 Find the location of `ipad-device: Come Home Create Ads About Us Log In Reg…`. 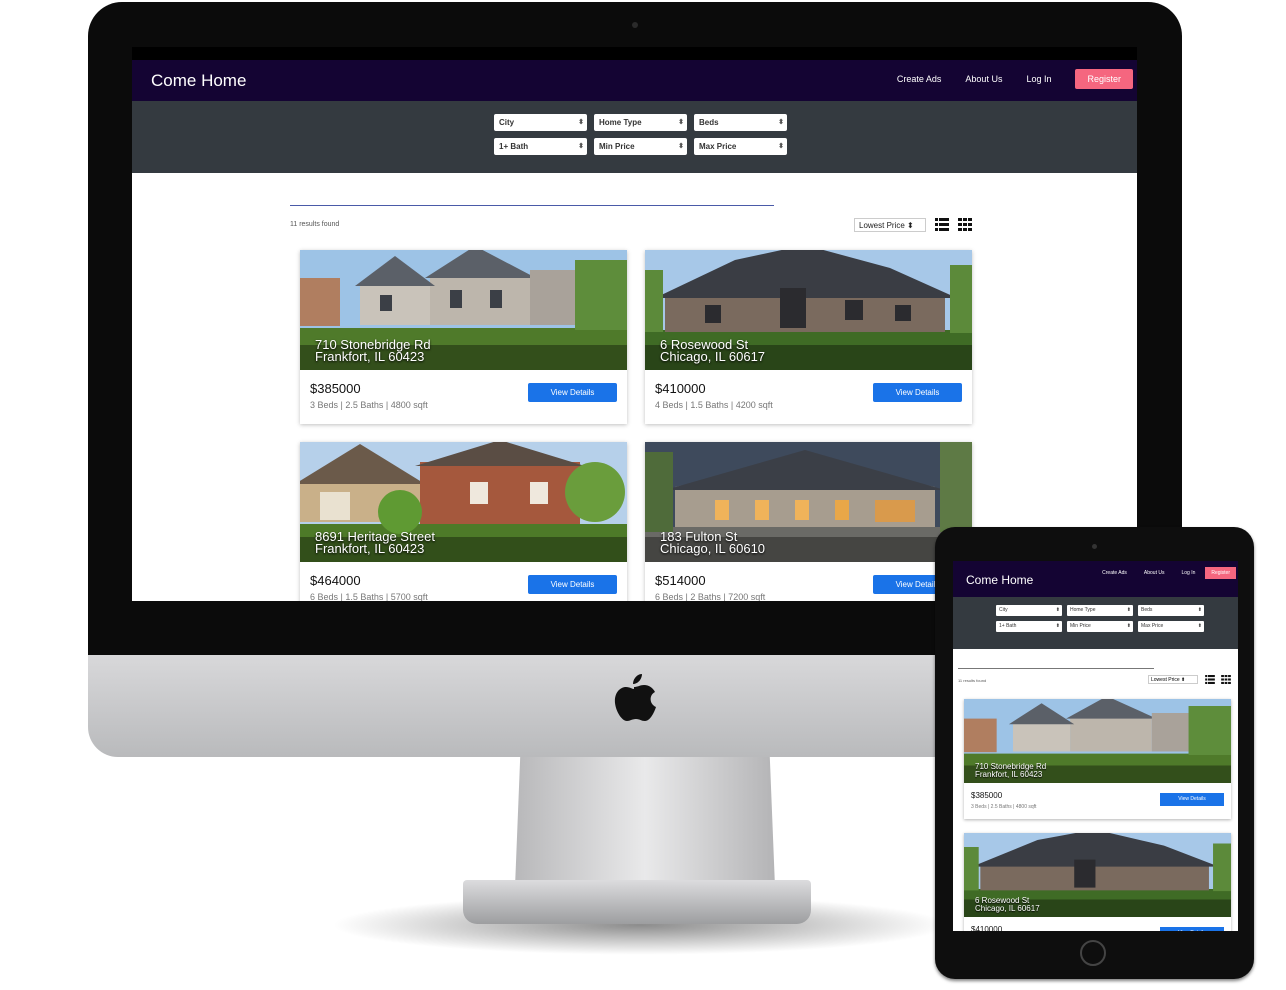

ipad-device: Come Home Create Ads About Us Log In Reg… is located at coordinates (1094, 753).